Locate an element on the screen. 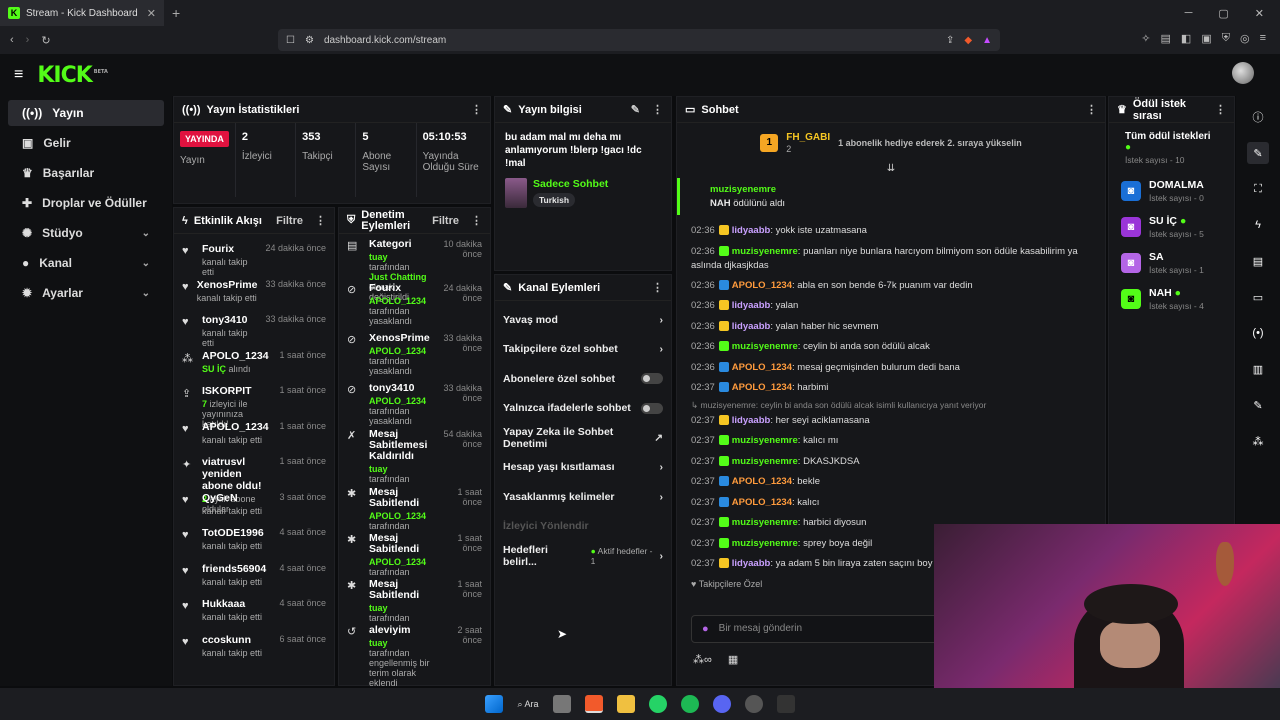 This screenshot has height=720, width=1280. expand-icon: ⛶ is located at coordinates (1258, 189).